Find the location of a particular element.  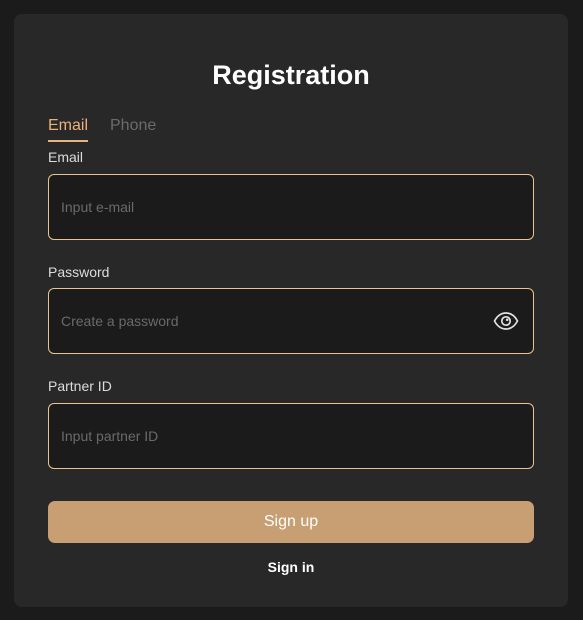

sign-in-row: Sign in is located at coordinates (291, 567).